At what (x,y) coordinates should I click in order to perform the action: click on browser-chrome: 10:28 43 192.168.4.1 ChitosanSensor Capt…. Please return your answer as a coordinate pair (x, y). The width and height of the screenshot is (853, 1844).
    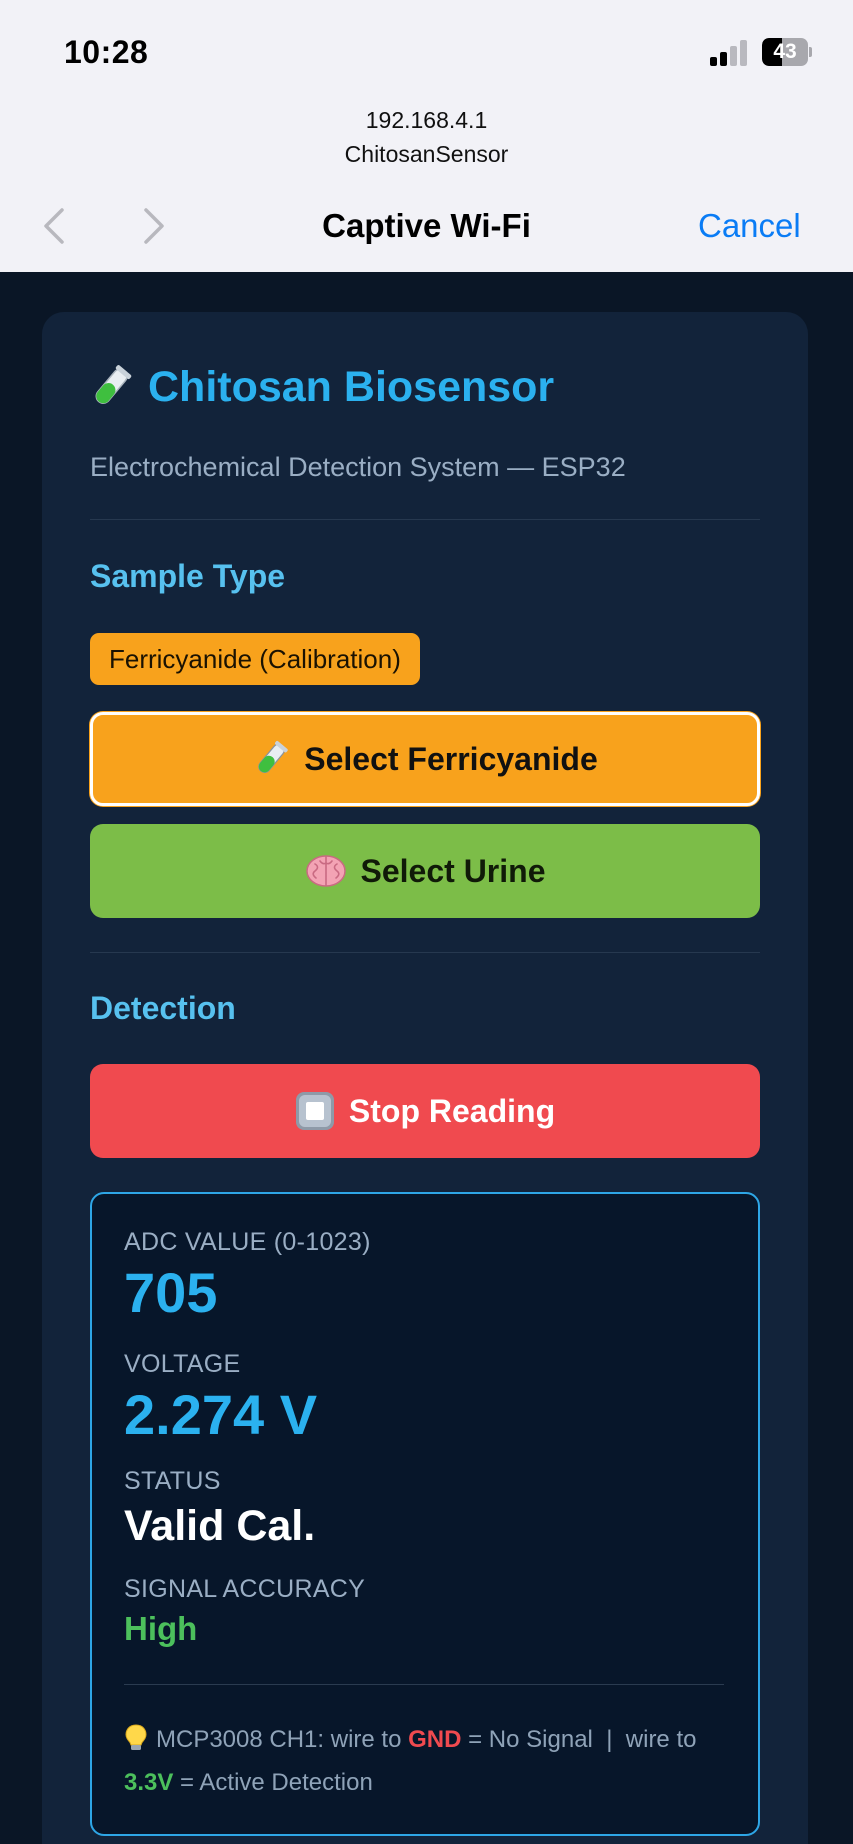
    Looking at the image, I should click on (426, 136).